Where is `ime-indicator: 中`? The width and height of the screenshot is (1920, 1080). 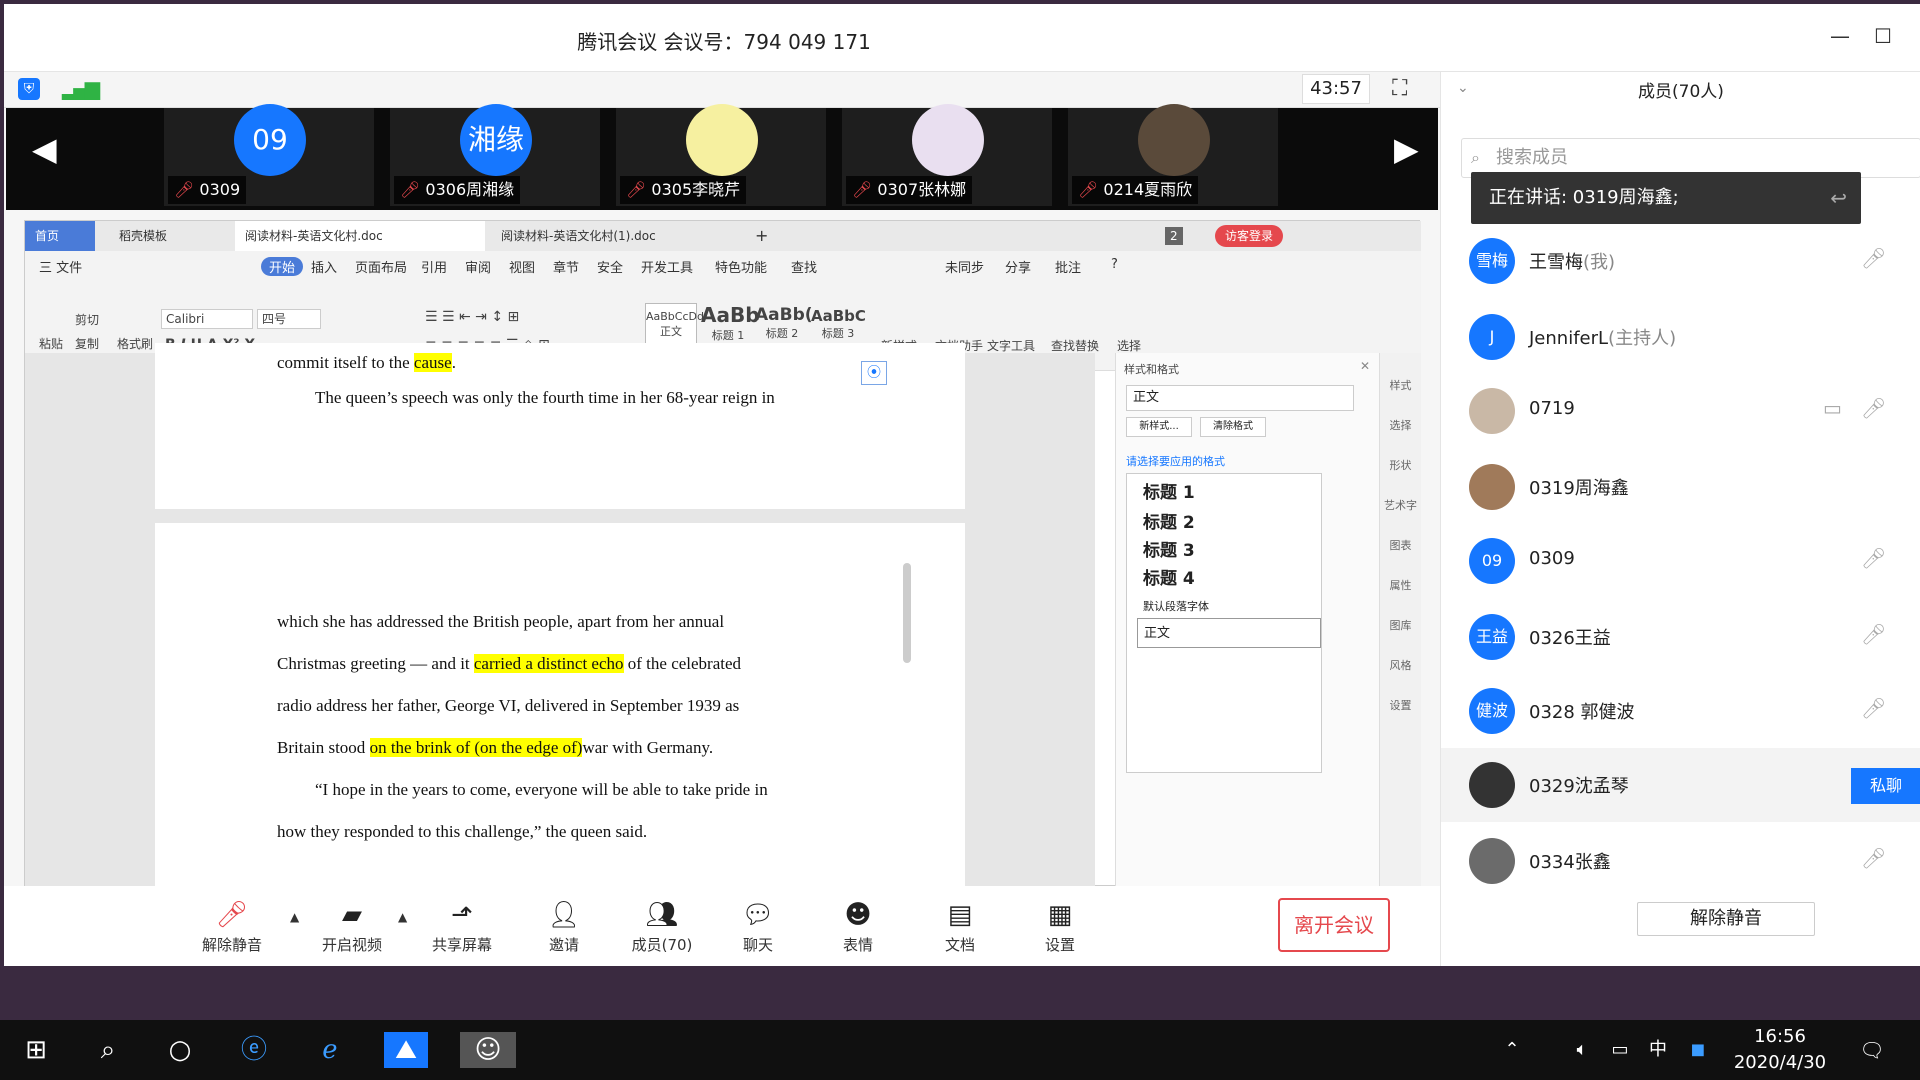
ime-indicator: 中 is located at coordinates (1658, 1050).